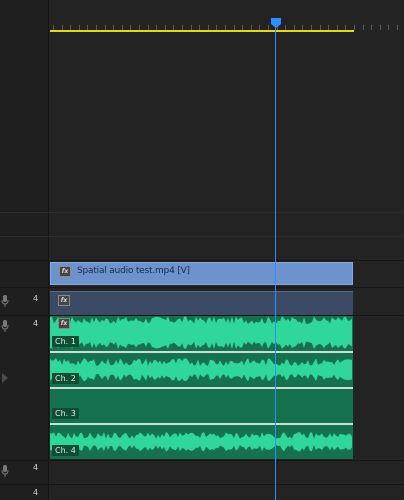 Image resolution: width=404 pixels, height=500 pixels. I want to click on work-area-bar, so click(202, 31).